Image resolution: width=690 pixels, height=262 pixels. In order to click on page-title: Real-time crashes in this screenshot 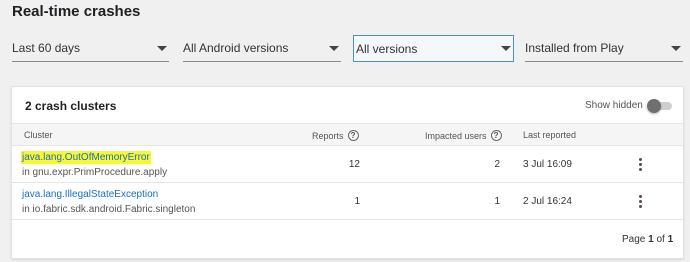, I will do `click(76, 11)`.